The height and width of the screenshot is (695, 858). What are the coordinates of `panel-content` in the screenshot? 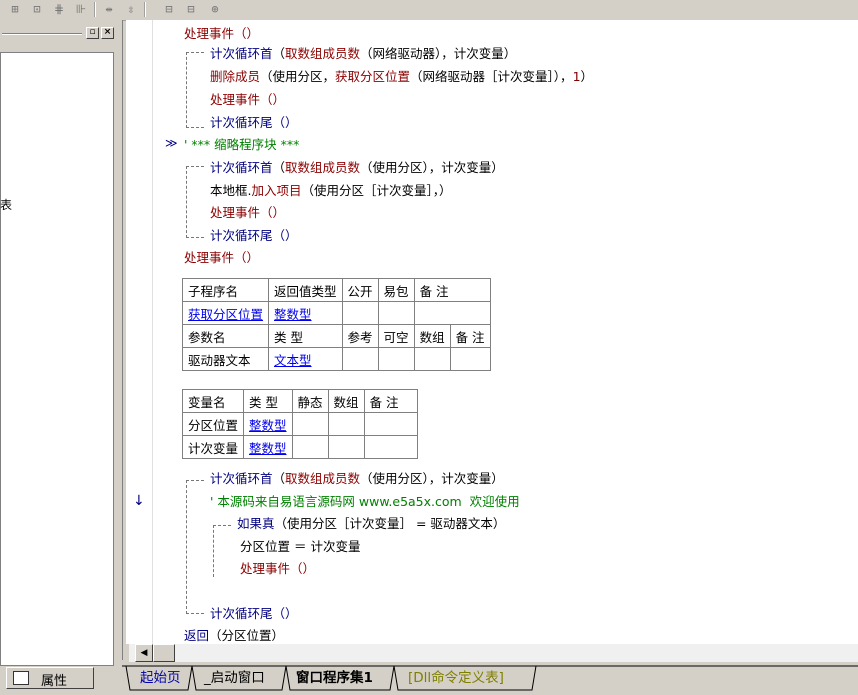 It's located at (57, 359).